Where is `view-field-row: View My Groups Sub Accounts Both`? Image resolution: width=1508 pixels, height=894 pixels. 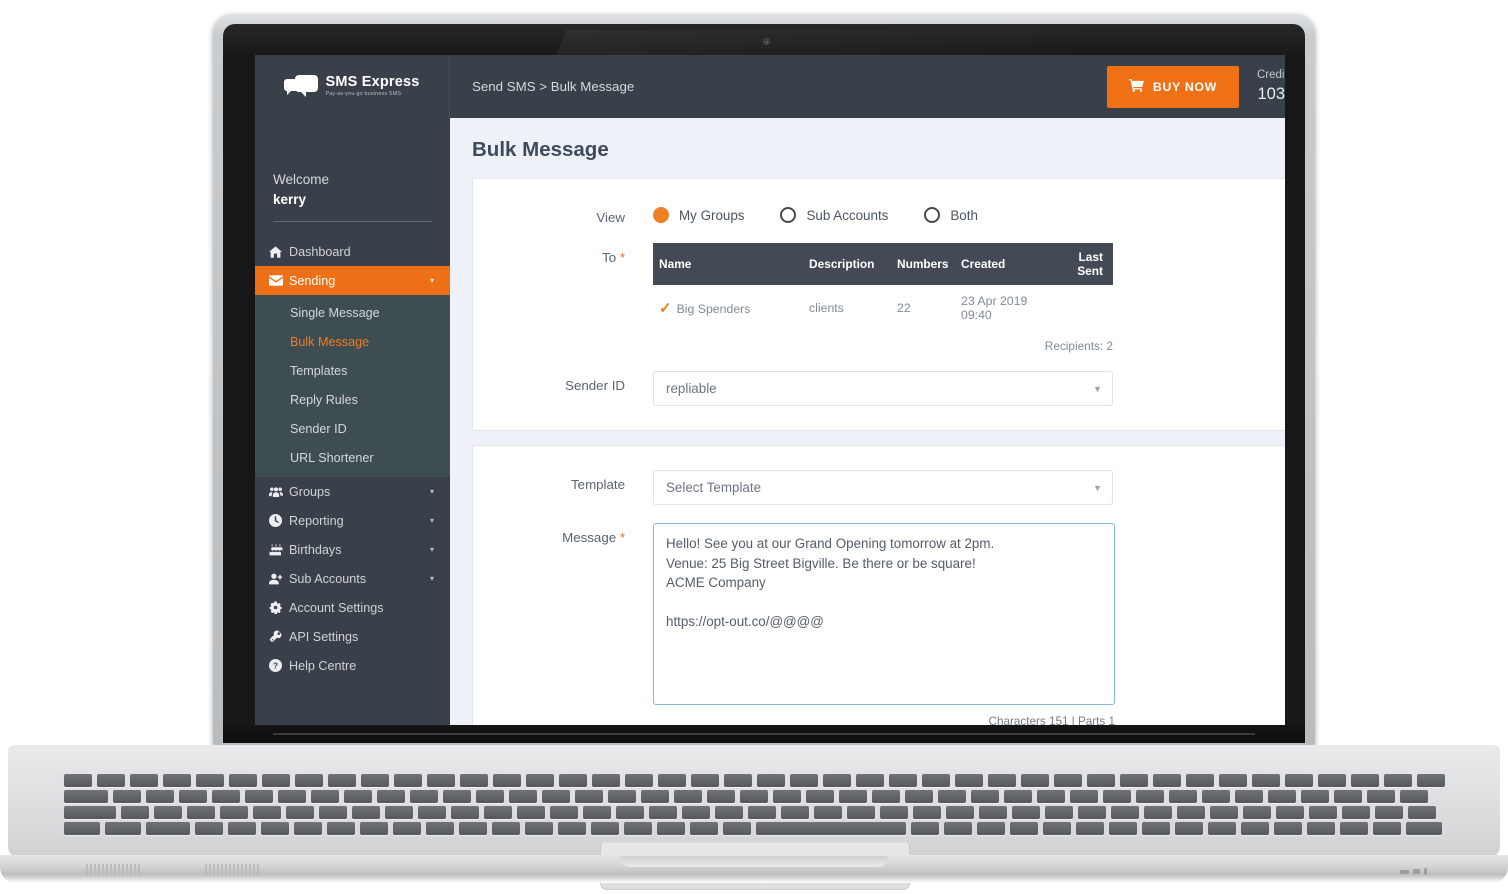
view-field-row: View My Groups Sub Accounts Both is located at coordinates (879, 214).